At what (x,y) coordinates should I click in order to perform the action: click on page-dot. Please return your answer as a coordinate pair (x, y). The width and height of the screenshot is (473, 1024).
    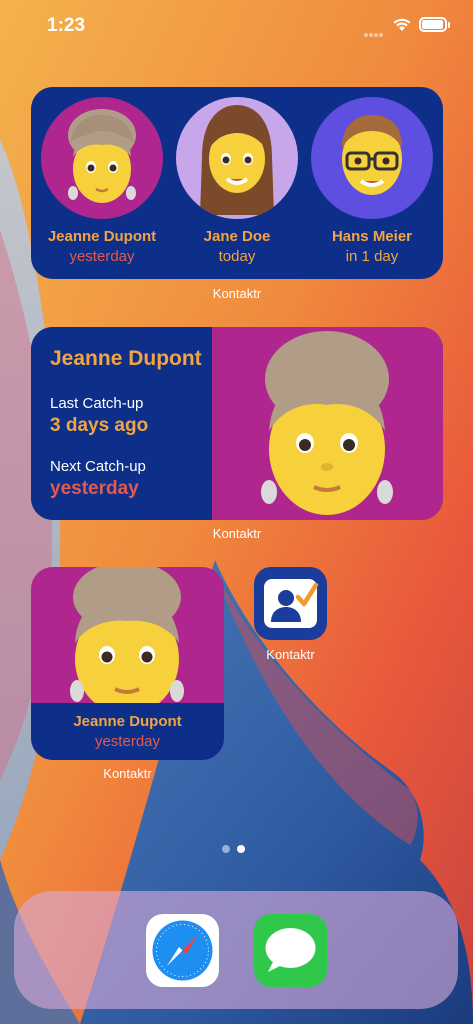
    Looking at the image, I should click on (226, 849).